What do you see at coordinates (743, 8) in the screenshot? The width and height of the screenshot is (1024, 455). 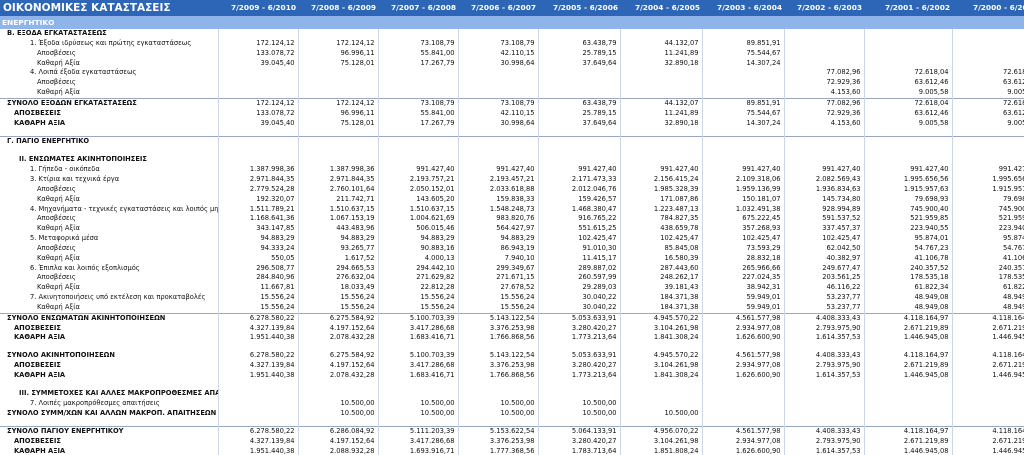 I see `period-header: 7/2003 - 6/2004` at bounding box center [743, 8].